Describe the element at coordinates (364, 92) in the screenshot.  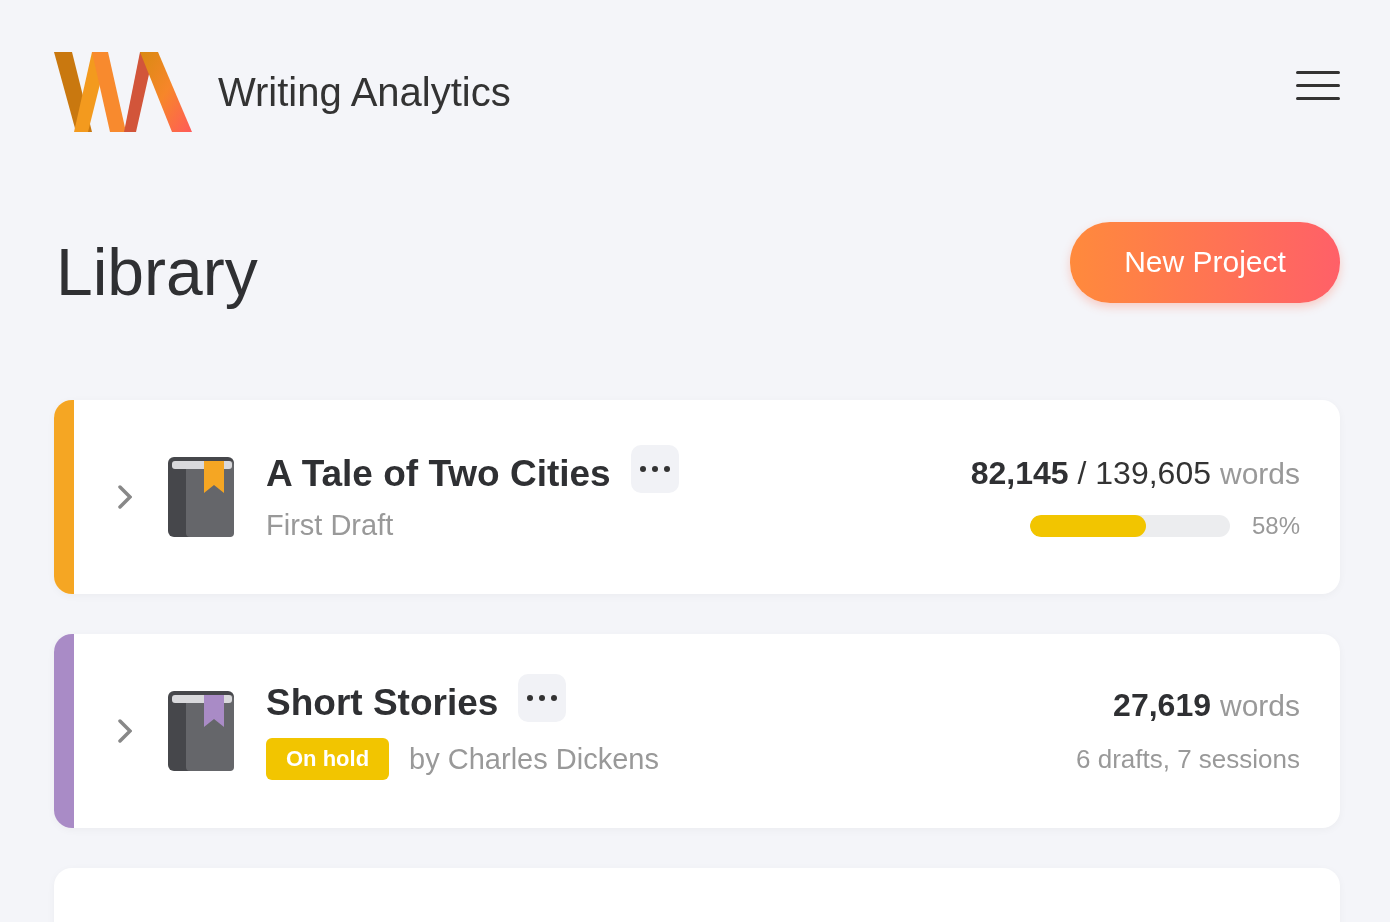
I see `app-name: Writing Analytics` at that location.